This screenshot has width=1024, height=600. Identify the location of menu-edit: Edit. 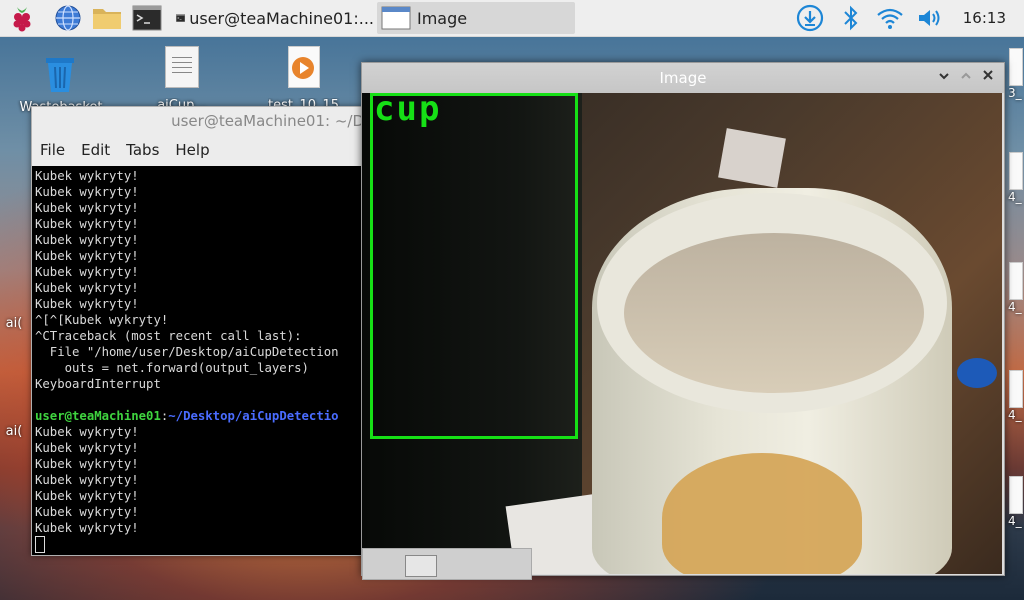
(95, 150).